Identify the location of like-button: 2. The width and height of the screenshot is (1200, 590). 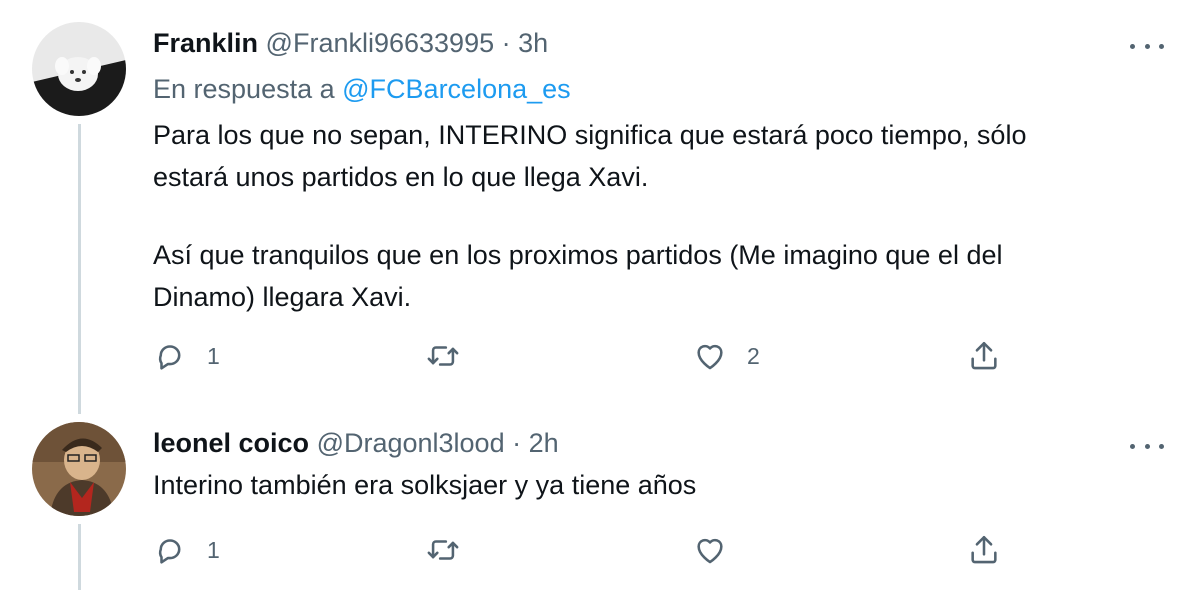
(726, 356).